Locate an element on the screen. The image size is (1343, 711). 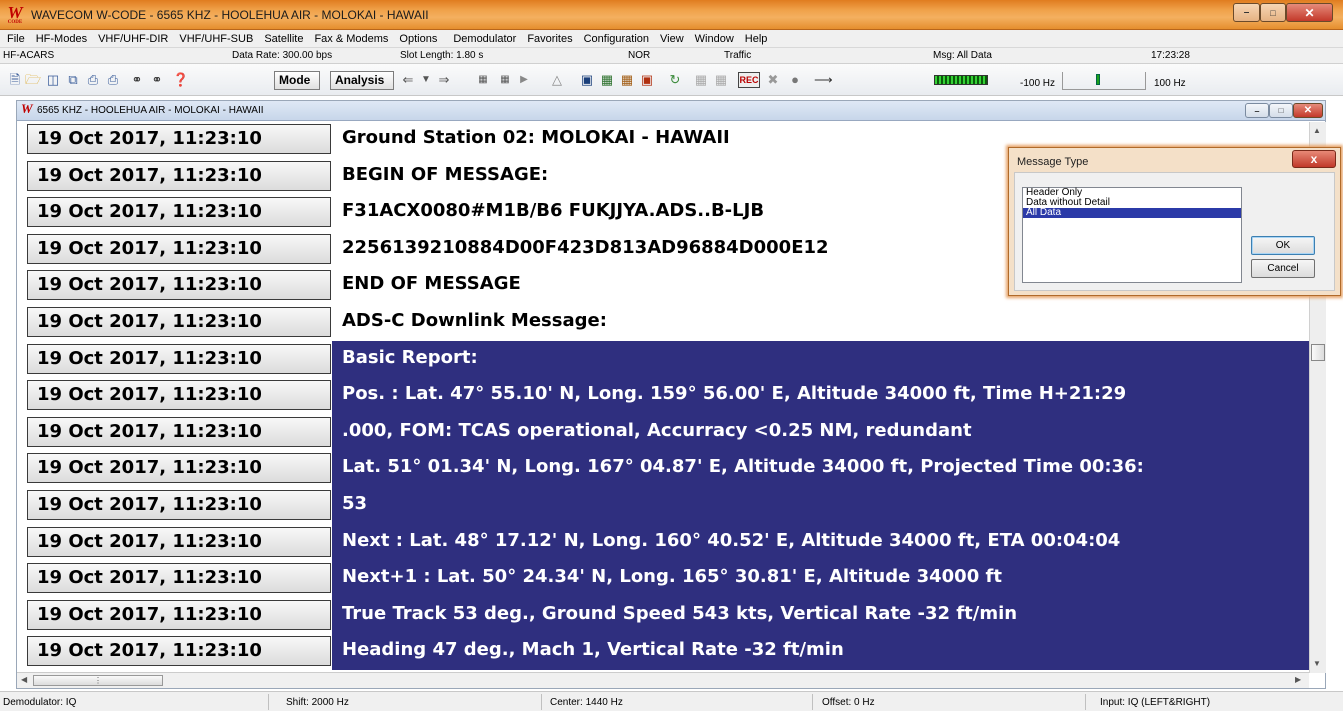
horizontal-scroll-thumb: ⋮ is located at coordinates (98, 680).